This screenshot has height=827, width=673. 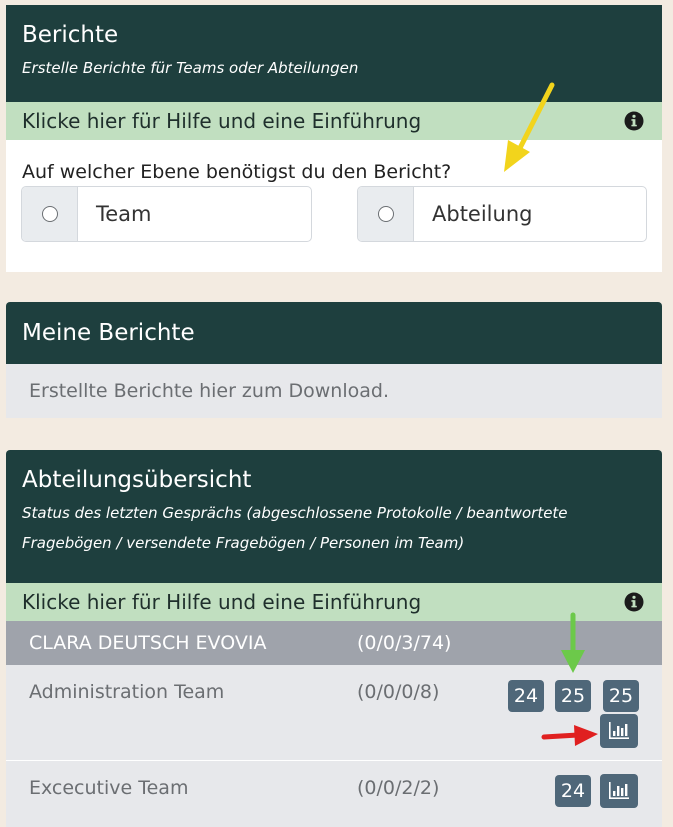 What do you see at coordinates (569, 735) in the screenshot?
I see `red-arrow` at bounding box center [569, 735].